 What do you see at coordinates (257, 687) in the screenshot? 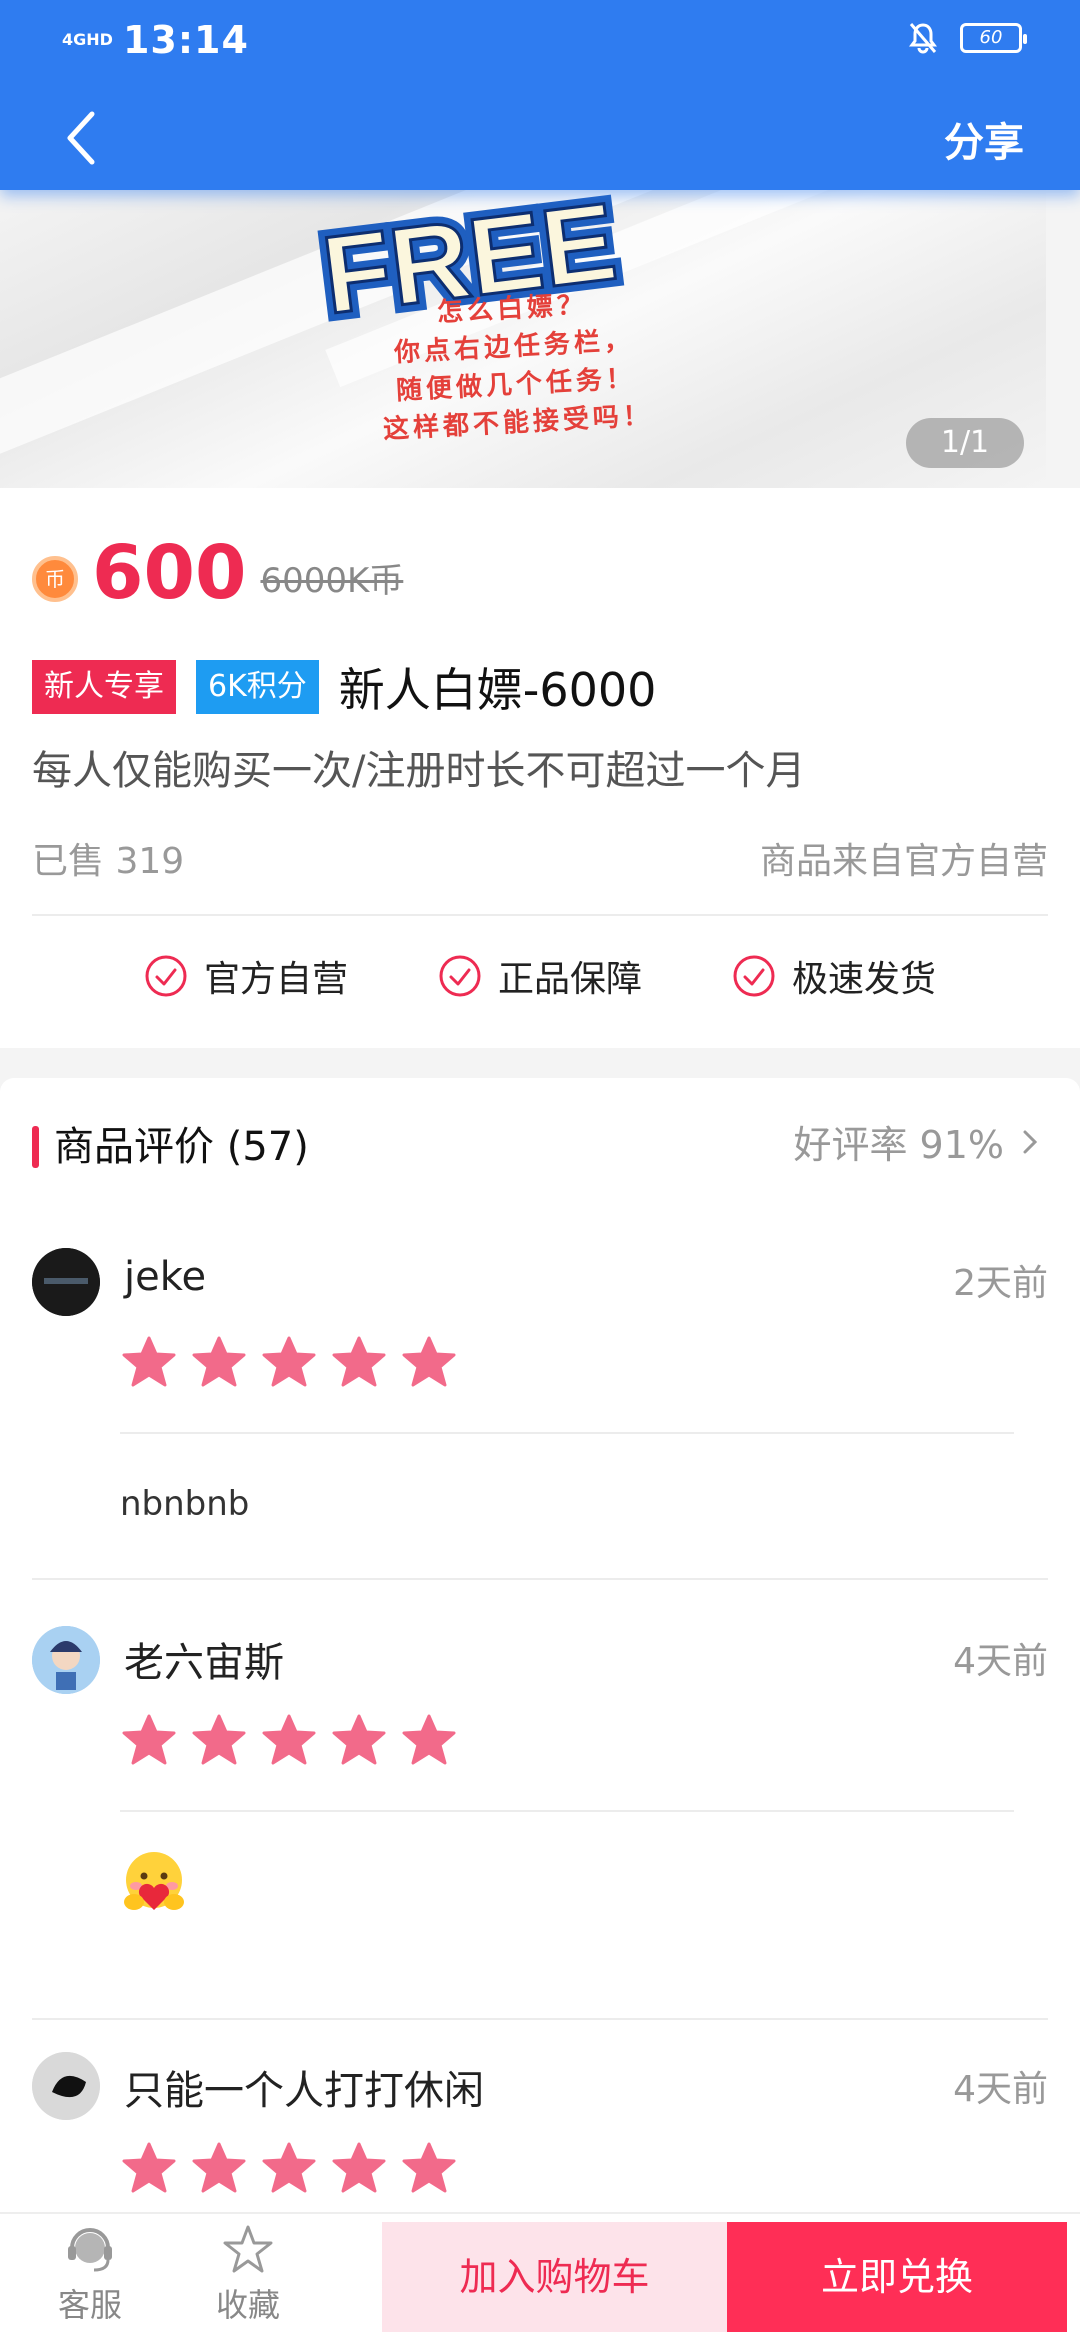
I see `points-tag: 6K积分` at bounding box center [257, 687].